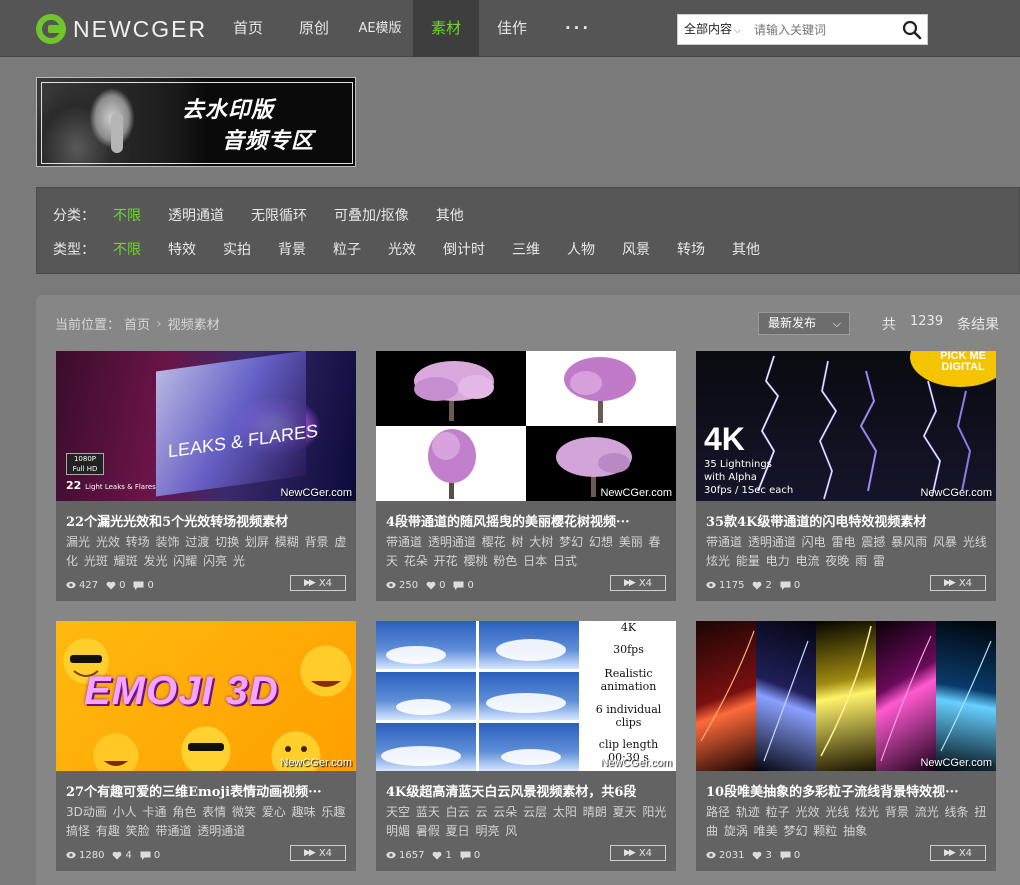 Image resolution: width=1020 pixels, height=885 pixels. What do you see at coordinates (371, 215) in the screenshot?
I see `category-option-overlay: 可叠加/抠像` at bounding box center [371, 215].